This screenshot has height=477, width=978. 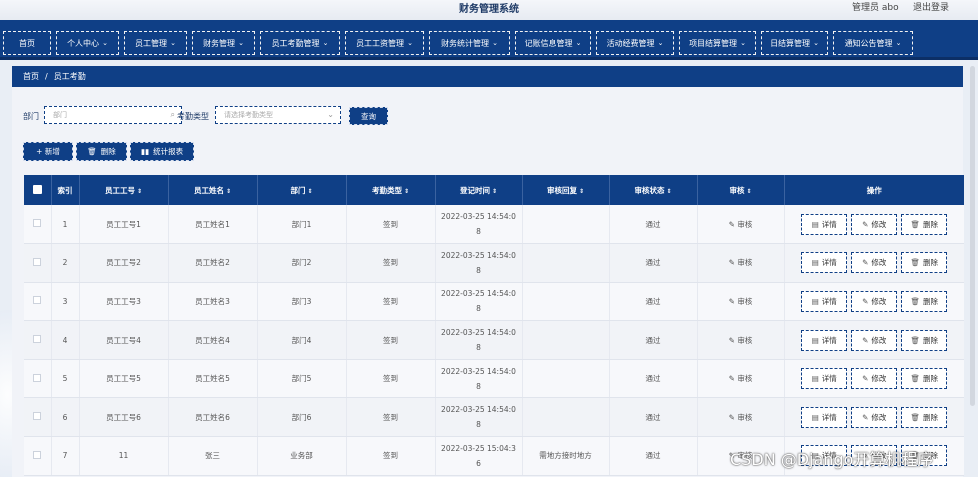 What do you see at coordinates (301, 340) in the screenshot?
I see `cell-department: 部门4` at bounding box center [301, 340].